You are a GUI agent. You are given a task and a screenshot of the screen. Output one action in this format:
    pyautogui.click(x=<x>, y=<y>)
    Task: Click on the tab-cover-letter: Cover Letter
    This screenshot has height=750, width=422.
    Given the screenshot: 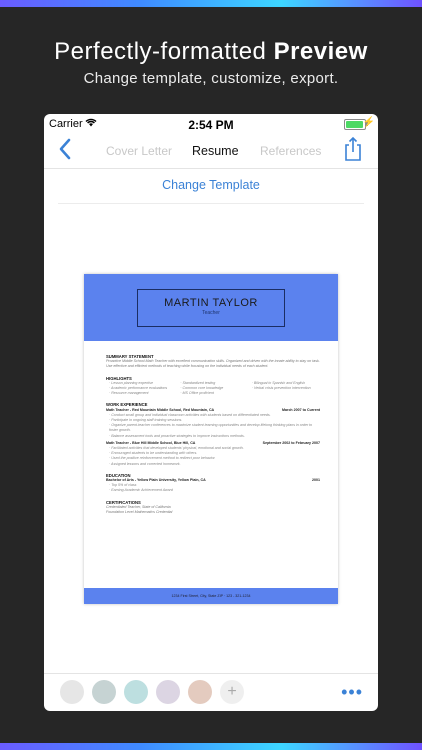 What is the action you would take?
    pyautogui.click(x=139, y=151)
    